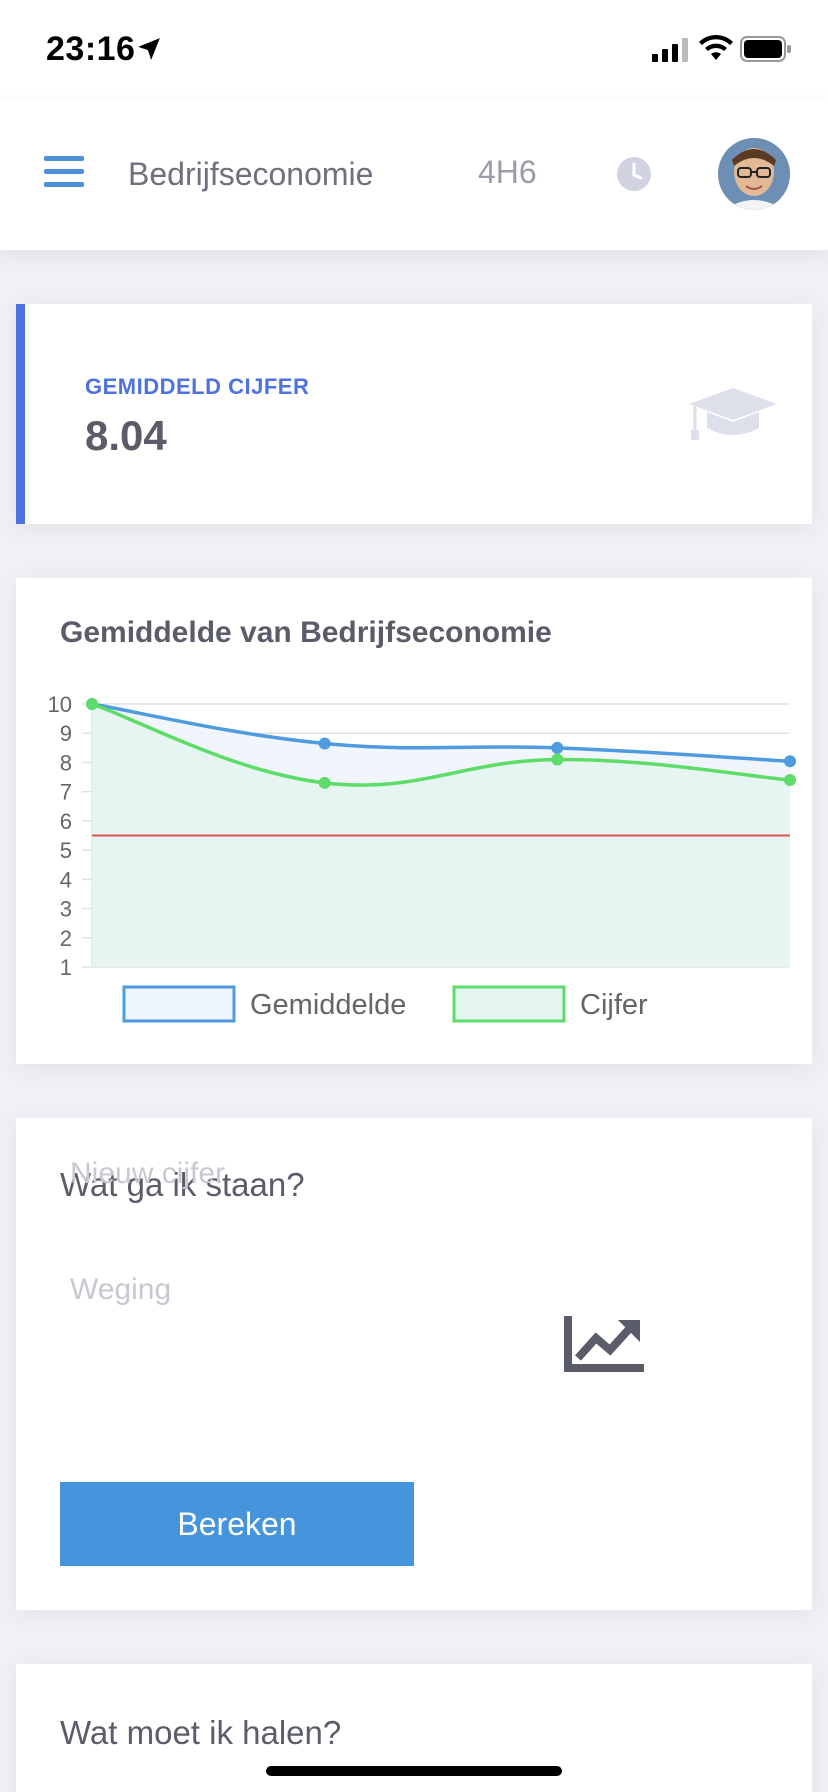  Describe the element at coordinates (414, 1771) in the screenshot. I see `home-indicator` at that location.